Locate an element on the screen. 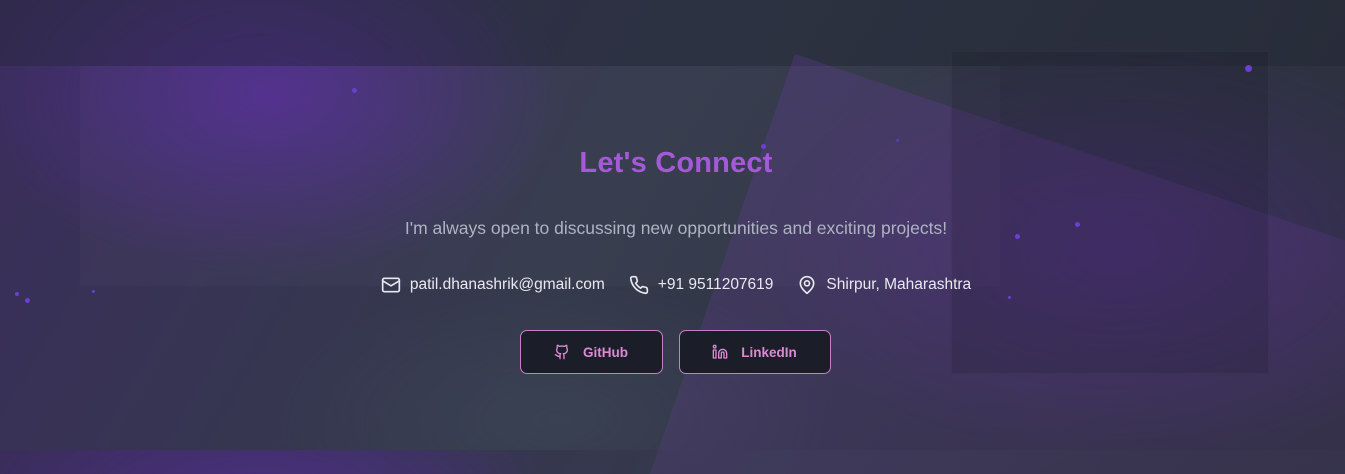  contact-location: Shirpur, Maharashtra is located at coordinates (884, 285).